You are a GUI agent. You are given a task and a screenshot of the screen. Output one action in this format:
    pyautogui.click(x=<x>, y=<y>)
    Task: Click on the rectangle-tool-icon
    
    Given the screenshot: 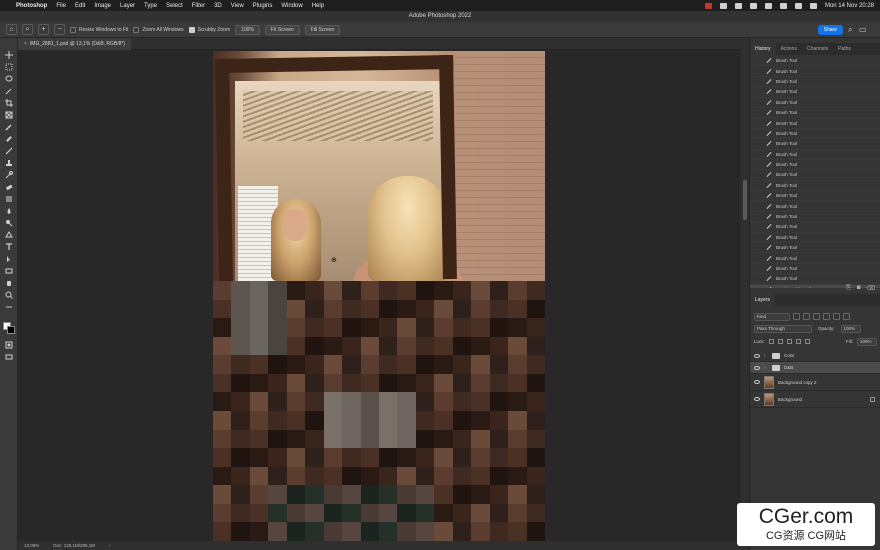 What is the action you would take?
    pyautogui.click(x=9, y=270)
    